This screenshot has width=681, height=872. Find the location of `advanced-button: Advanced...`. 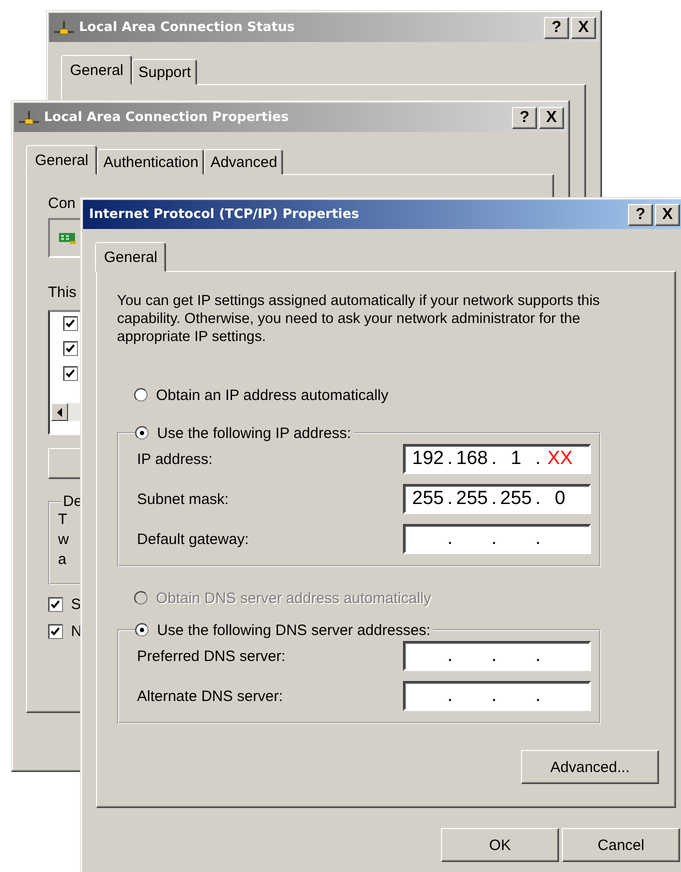

advanced-button: Advanced... is located at coordinates (590, 767).